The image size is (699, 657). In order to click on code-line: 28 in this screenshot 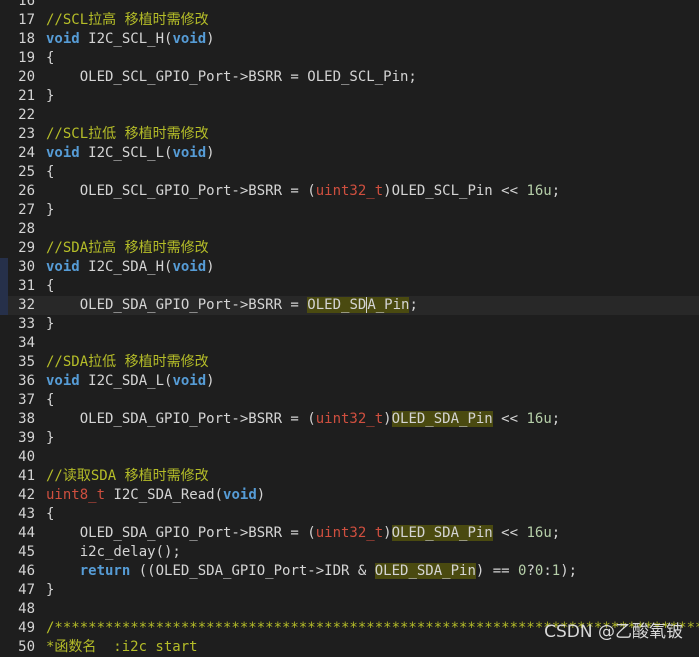, I will do `click(349, 229)`.